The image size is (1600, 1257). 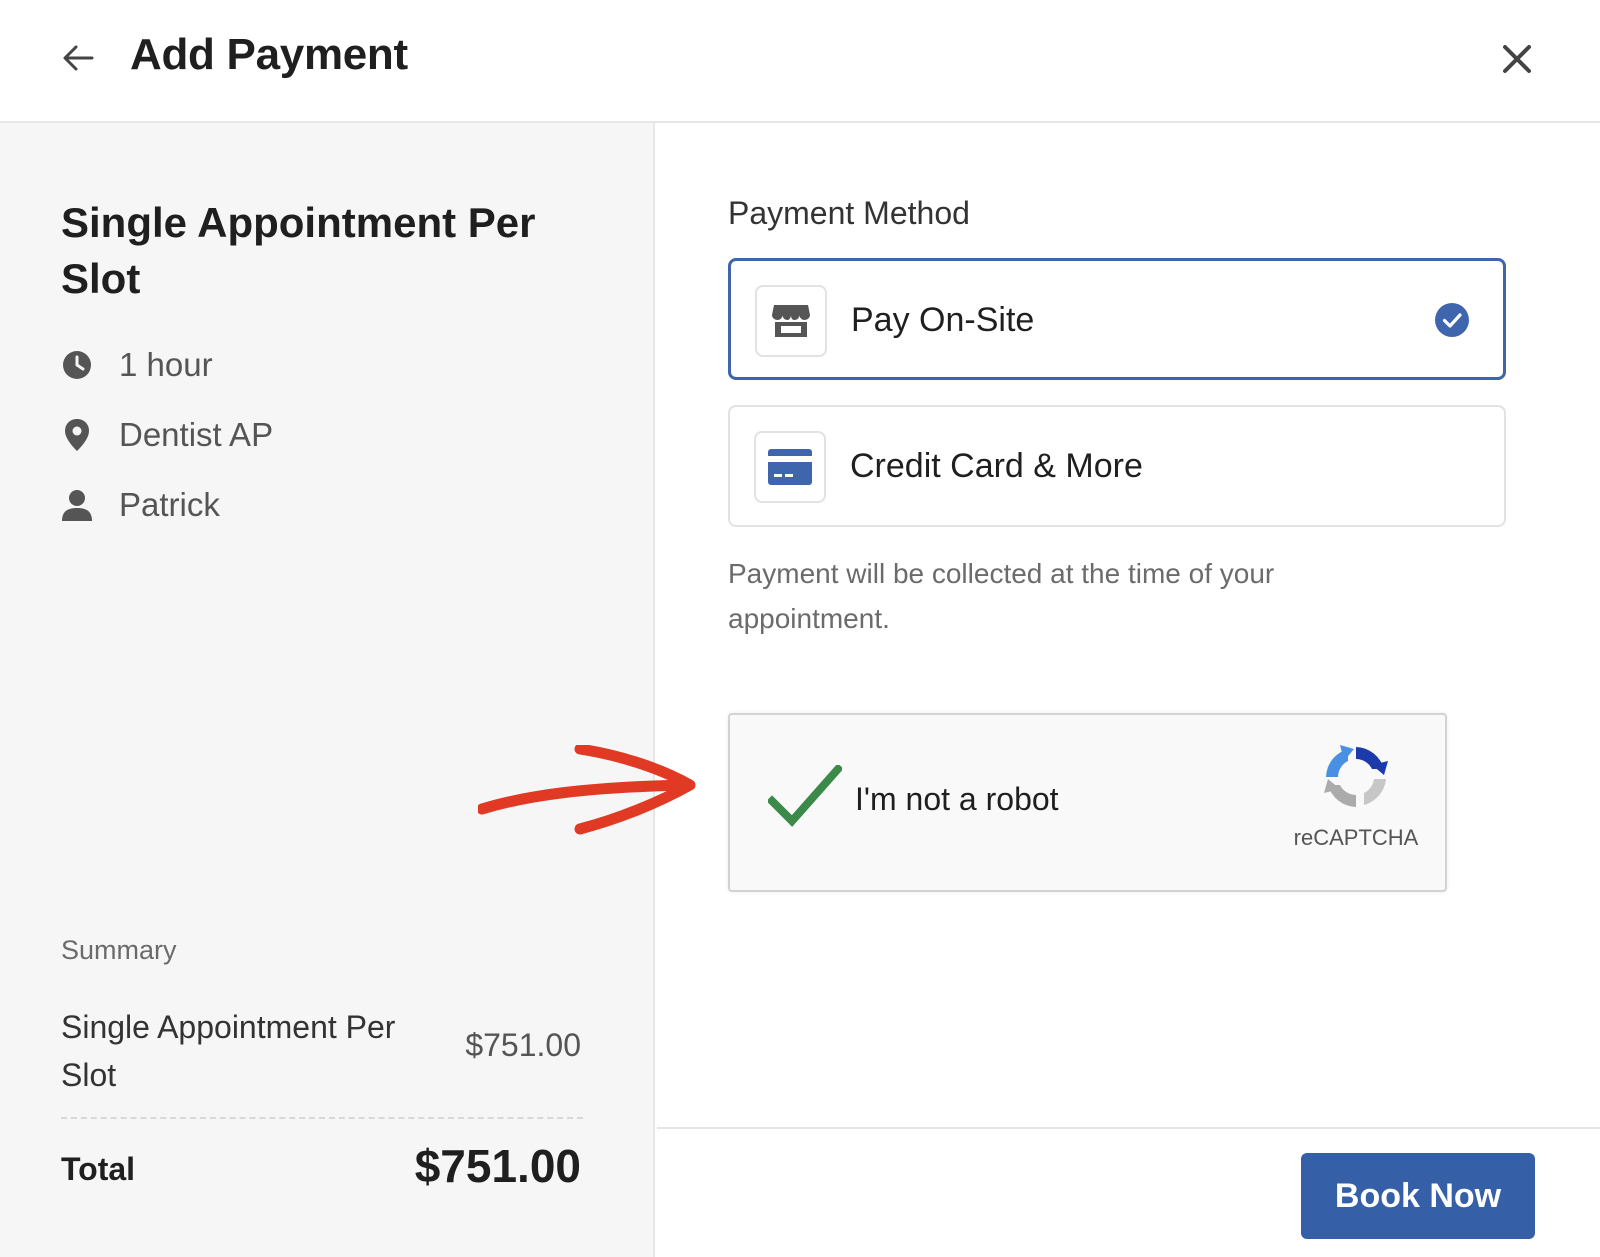 What do you see at coordinates (849, 213) in the screenshot?
I see `payment-method-label: Payment Method` at bounding box center [849, 213].